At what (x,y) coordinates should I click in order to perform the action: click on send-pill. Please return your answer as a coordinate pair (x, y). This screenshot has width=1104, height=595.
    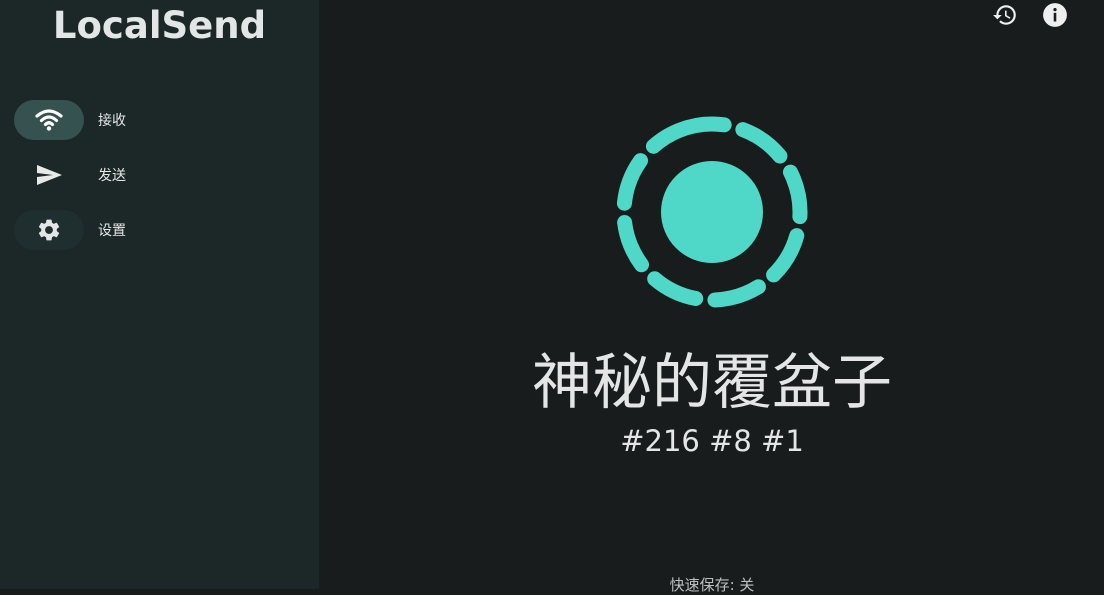
    Looking at the image, I should click on (49, 175).